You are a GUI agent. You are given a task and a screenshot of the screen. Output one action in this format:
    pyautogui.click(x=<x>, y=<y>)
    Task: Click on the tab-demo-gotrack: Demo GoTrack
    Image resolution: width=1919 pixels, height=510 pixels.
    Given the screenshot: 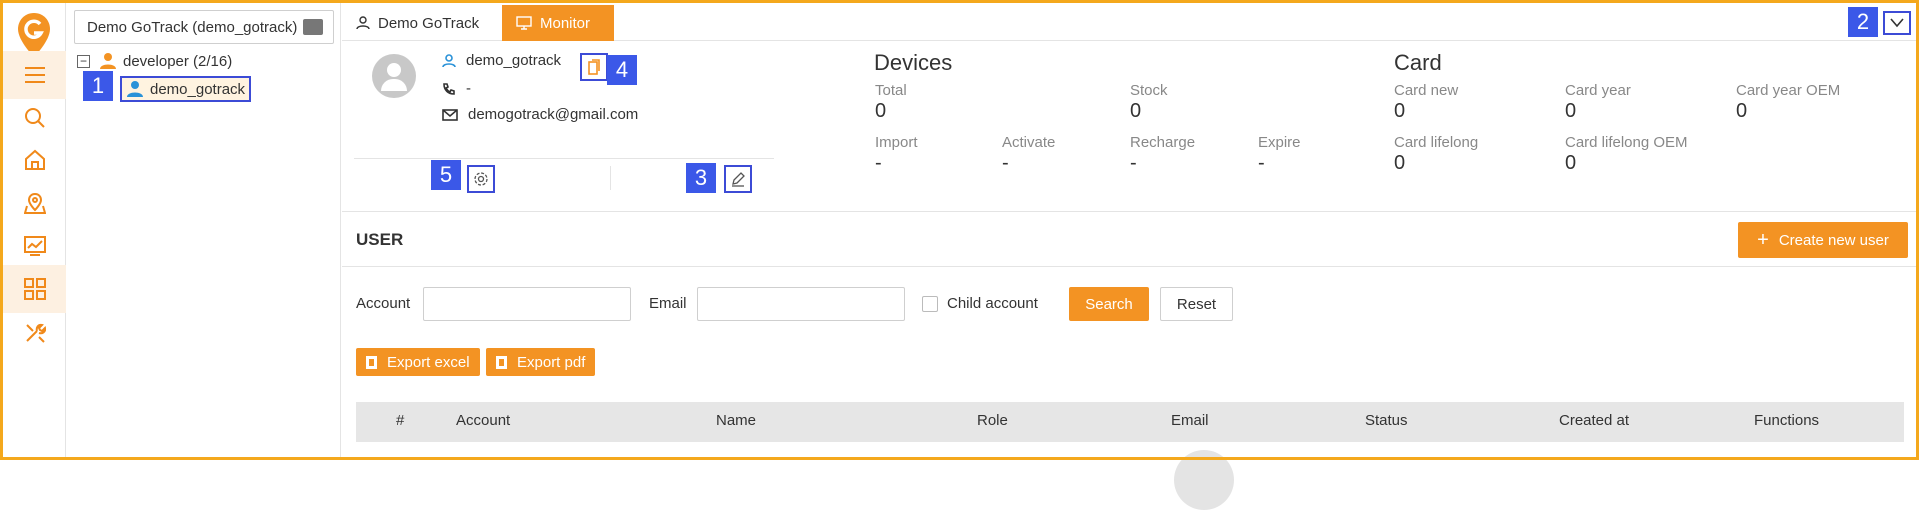 What is the action you would take?
    pyautogui.click(x=417, y=23)
    